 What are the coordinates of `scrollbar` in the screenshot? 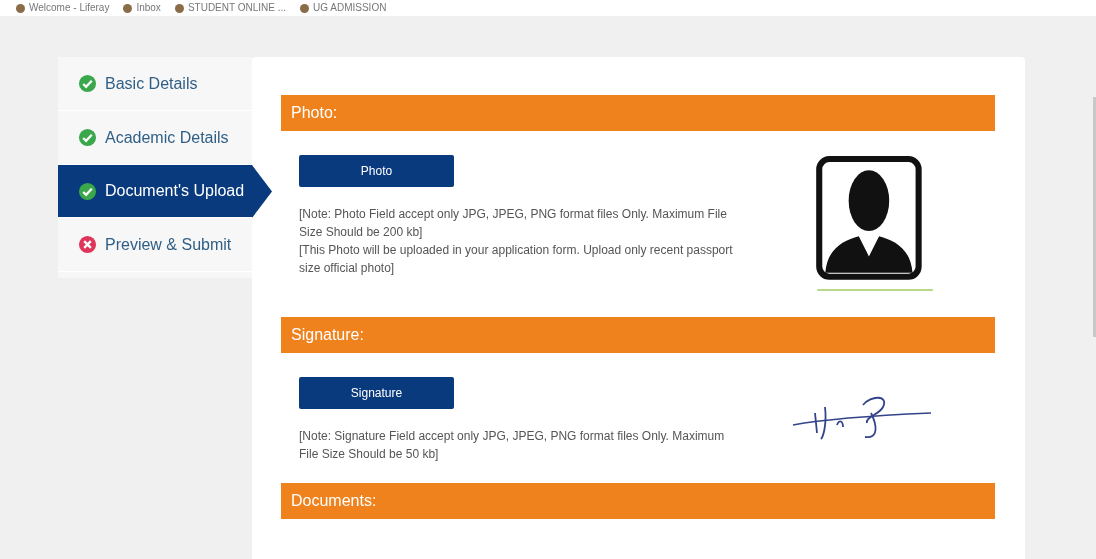 It's located at (1094, 217).